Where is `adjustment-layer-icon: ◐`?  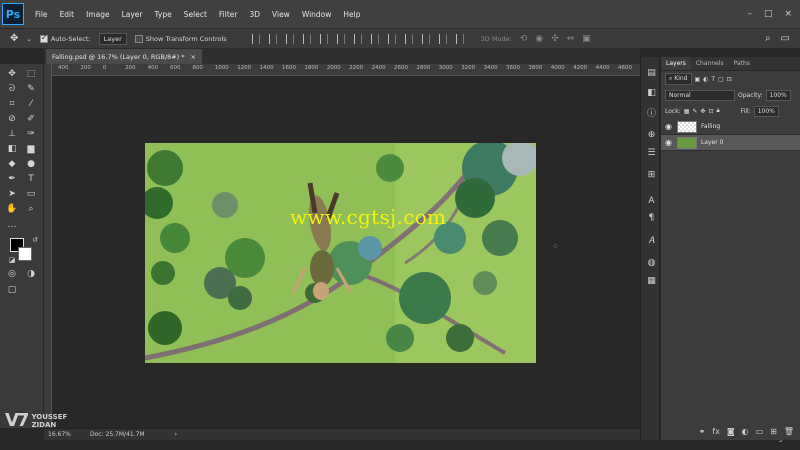 adjustment-layer-icon: ◐ is located at coordinates (745, 431).